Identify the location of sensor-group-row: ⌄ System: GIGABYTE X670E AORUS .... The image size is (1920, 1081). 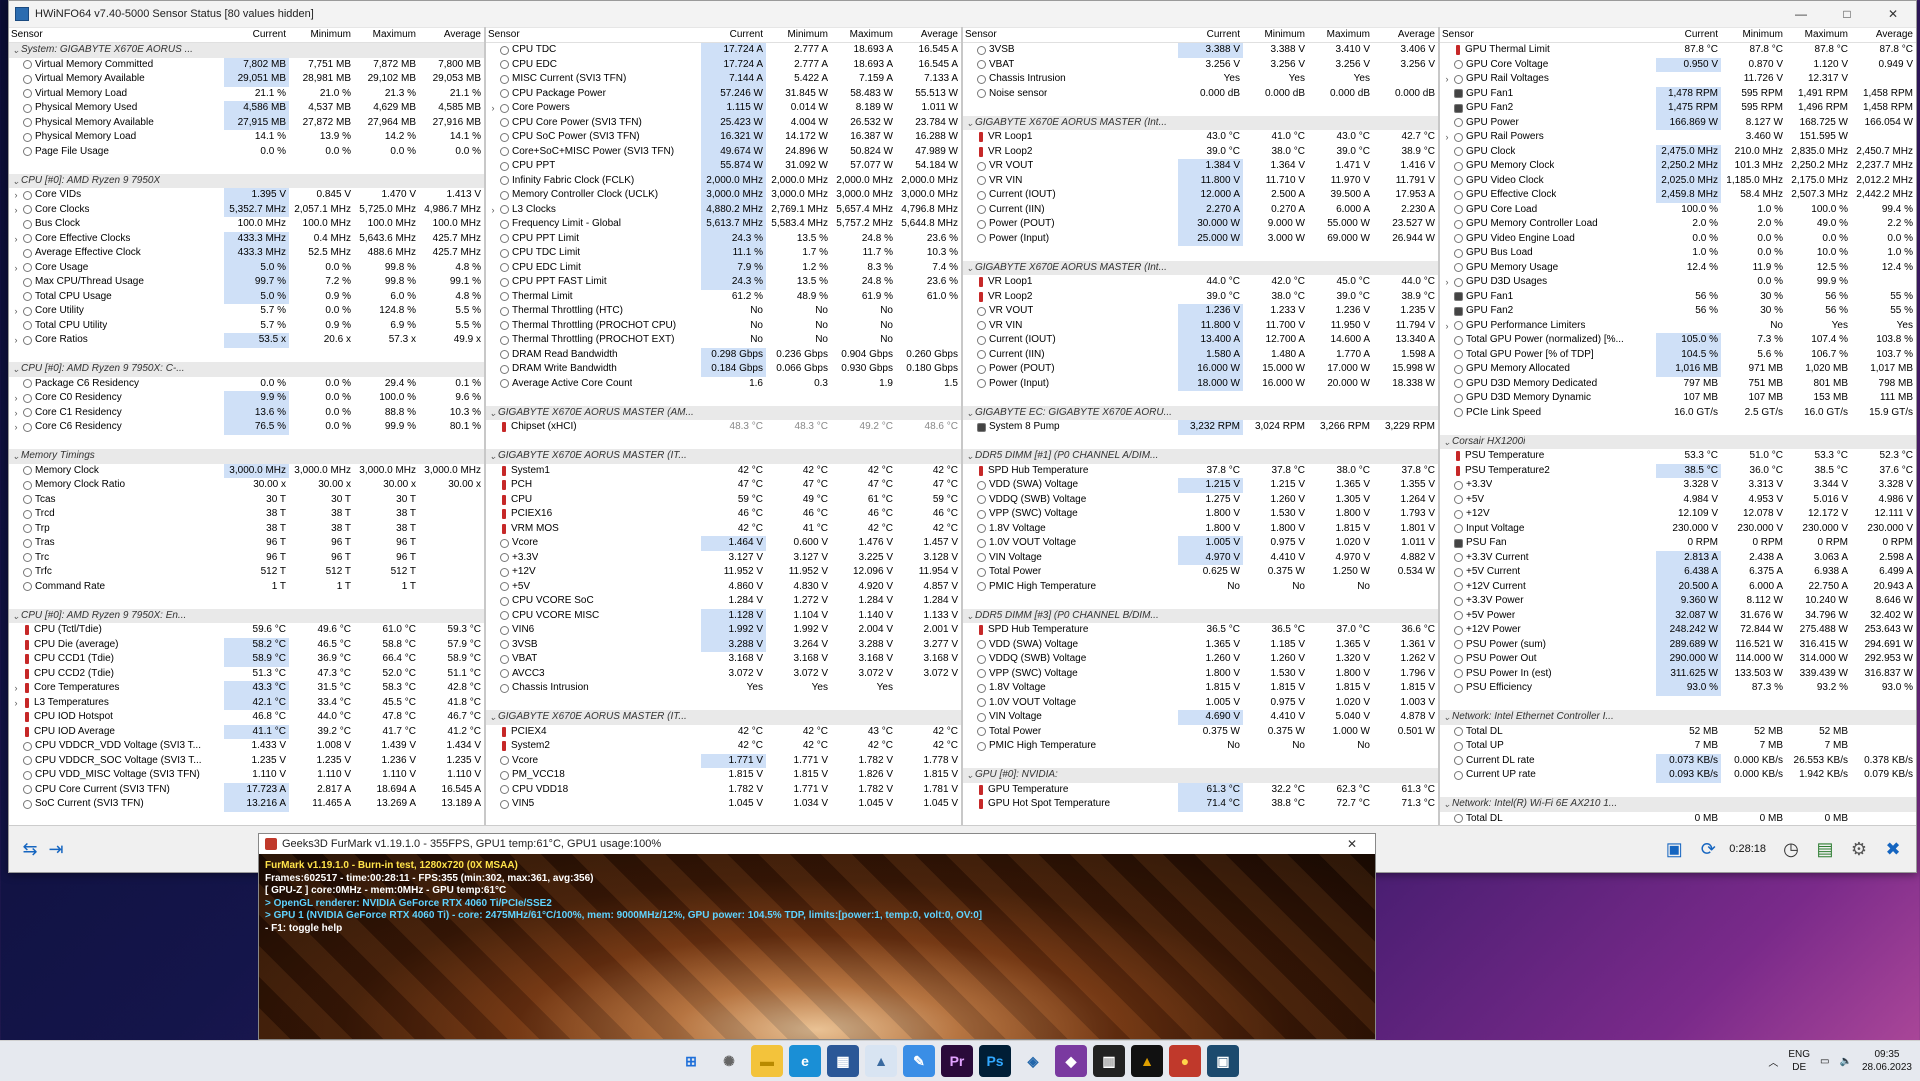
(246, 50).